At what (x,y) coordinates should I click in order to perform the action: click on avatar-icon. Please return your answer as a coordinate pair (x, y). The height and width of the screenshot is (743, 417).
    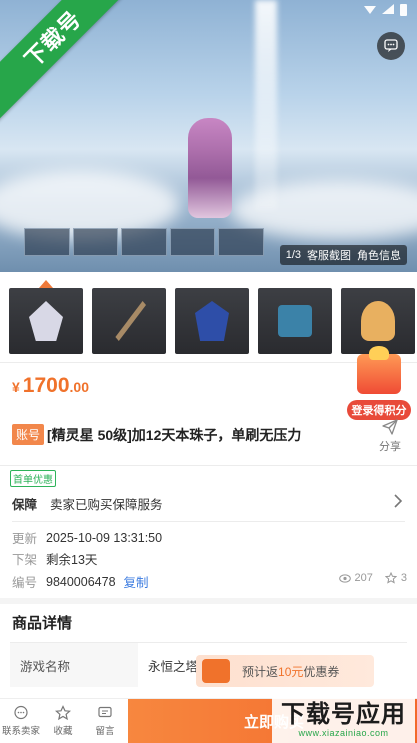
    Looking at the image, I should click on (378, 321).